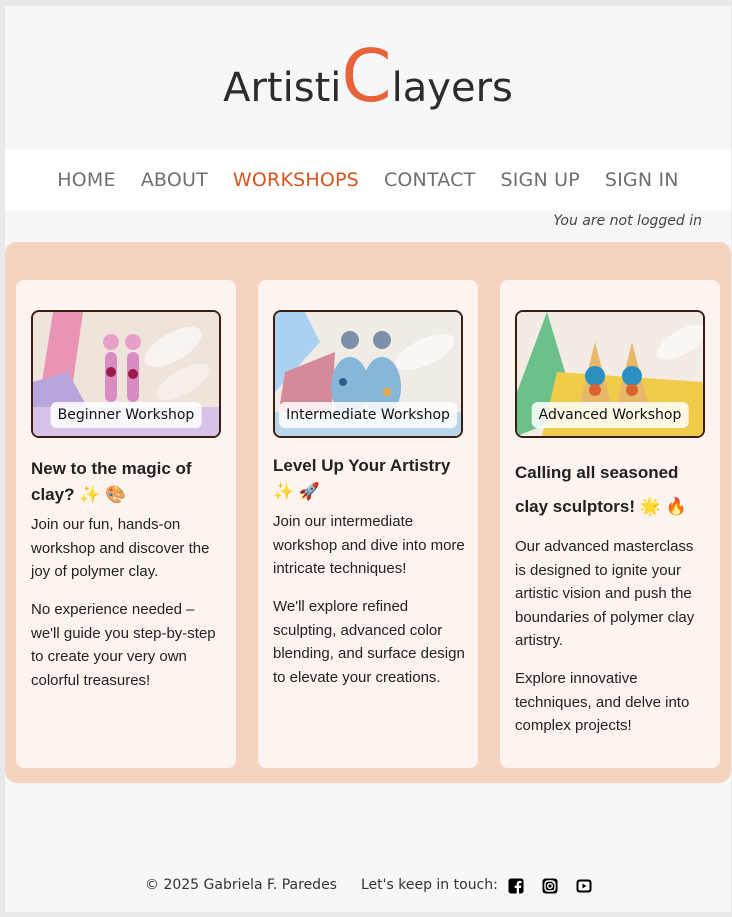 Image resolution: width=732 pixels, height=917 pixels. What do you see at coordinates (174, 180) in the screenshot?
I see `nav-about: ABOUT` at bounding box center [174, 180].